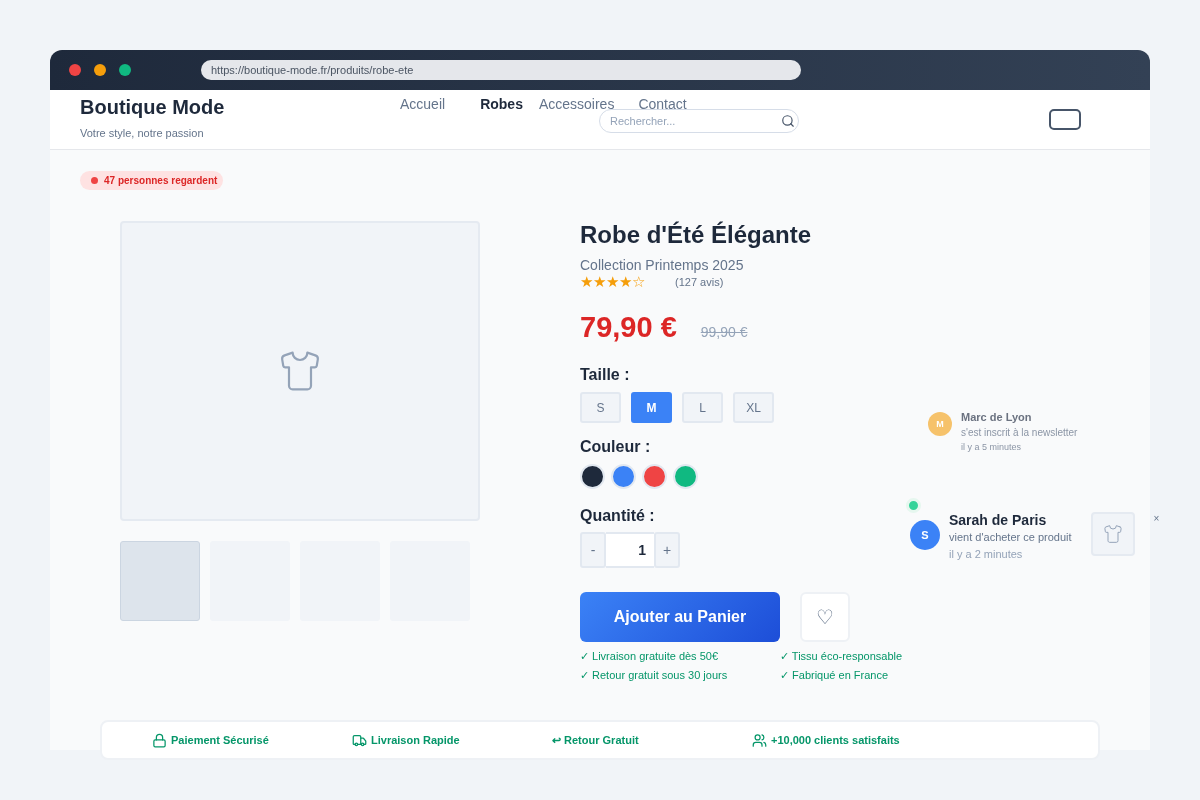  What do you see at coordinates (699, 282) in the screenshot?
I see `review-count: (127 avis)` at bounding box center [699, 282].